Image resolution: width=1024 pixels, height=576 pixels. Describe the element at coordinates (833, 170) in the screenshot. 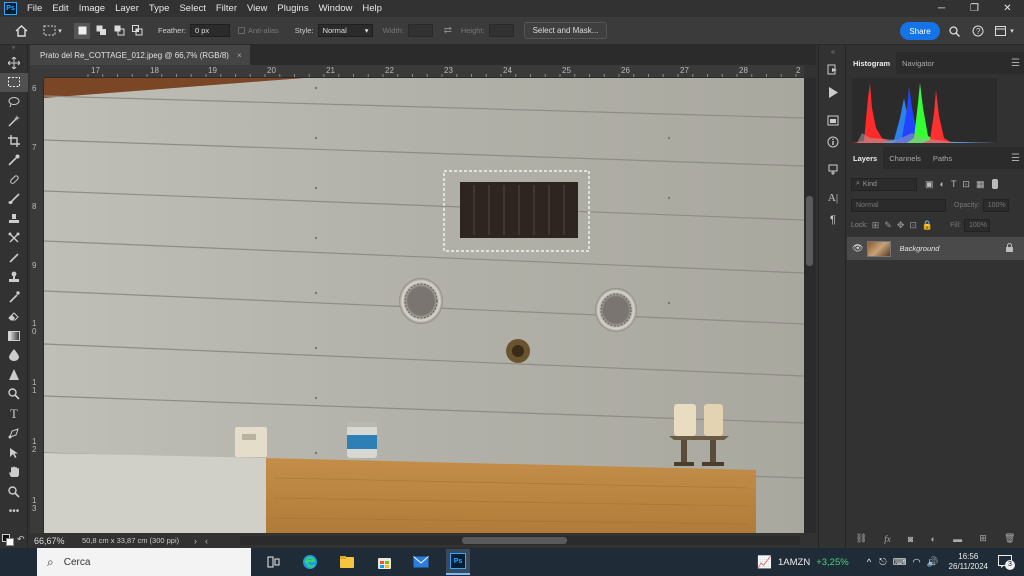

I see `libraries-icon` at that location.